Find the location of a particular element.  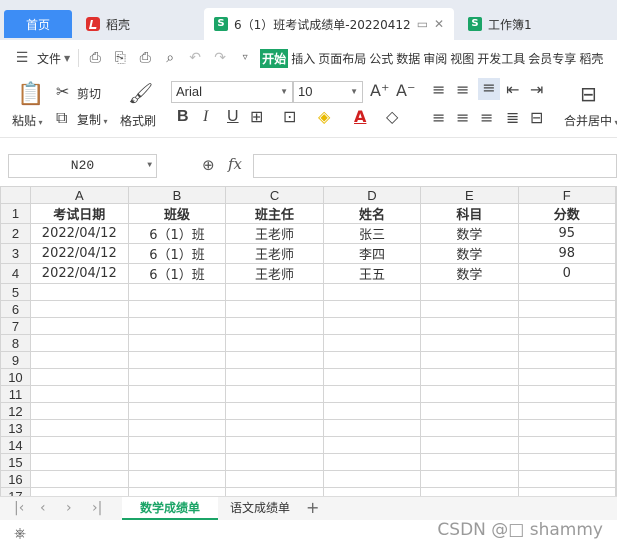

align-right-icon: ≡ is located at coordinates (486, 117).